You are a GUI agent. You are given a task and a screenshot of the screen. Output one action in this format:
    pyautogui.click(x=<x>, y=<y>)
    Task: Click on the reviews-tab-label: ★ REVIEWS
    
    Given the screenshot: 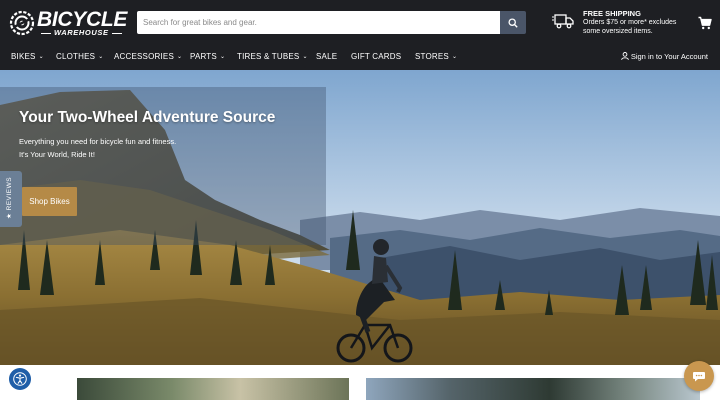 What is the action you would take?
    pyautogui.click(x=9, y=197)
    